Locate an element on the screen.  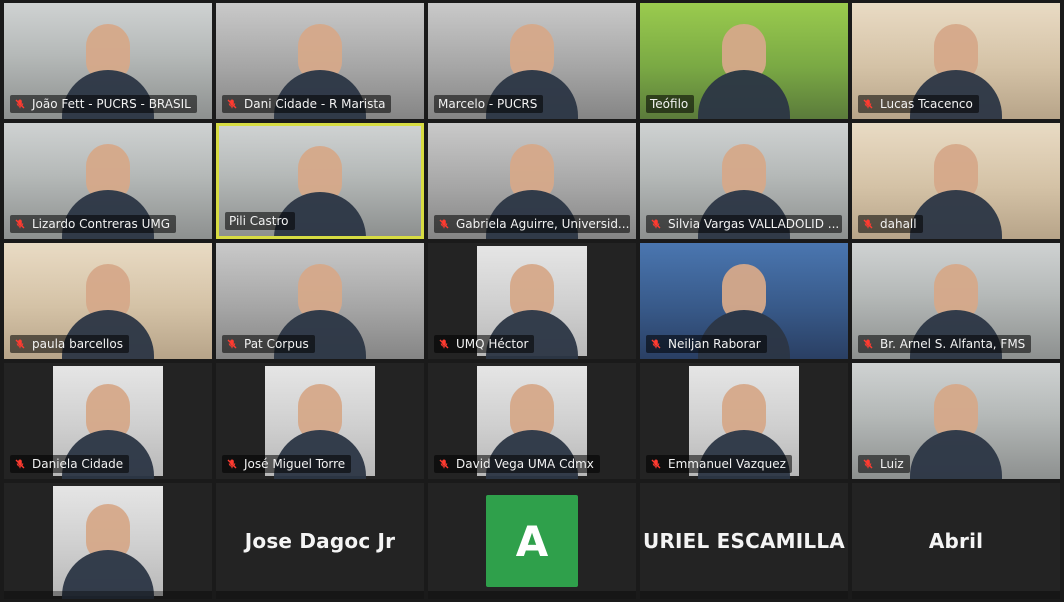
participant-tile: Br. Arnel S. Alfanta, FMS is located at coordinates (956, 301).